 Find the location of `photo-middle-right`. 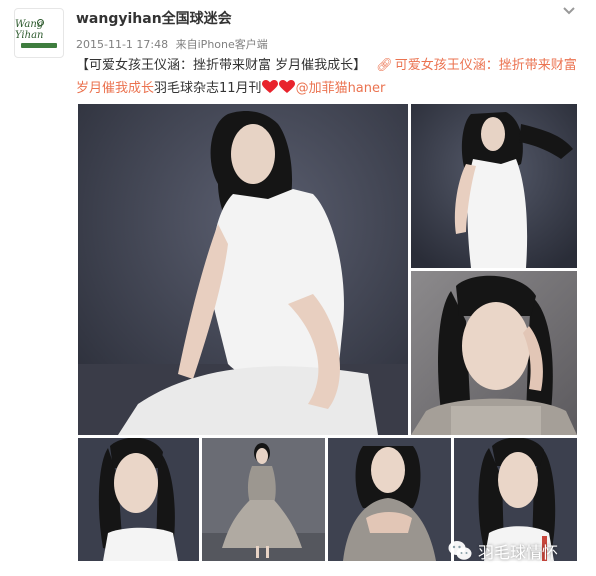

photo-middle-right is located at coordinates (494, 353).